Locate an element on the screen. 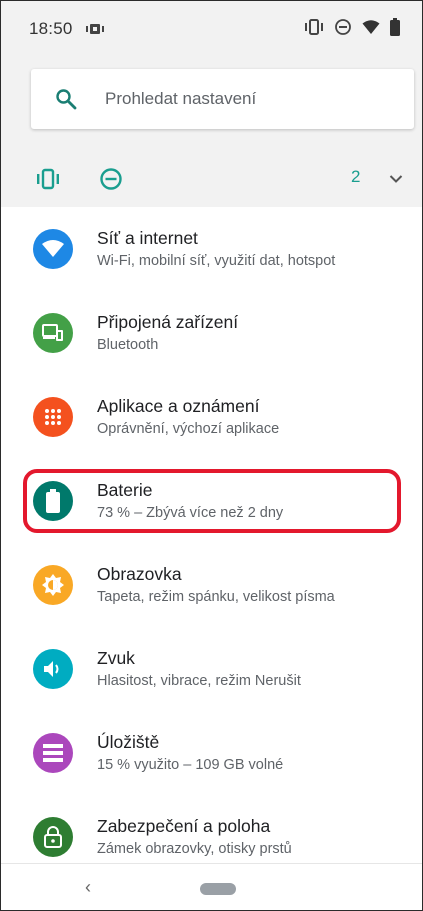 The width and height of the screenshot is (423, 911). back-button: ‹ is located at coordinates (88, 887).